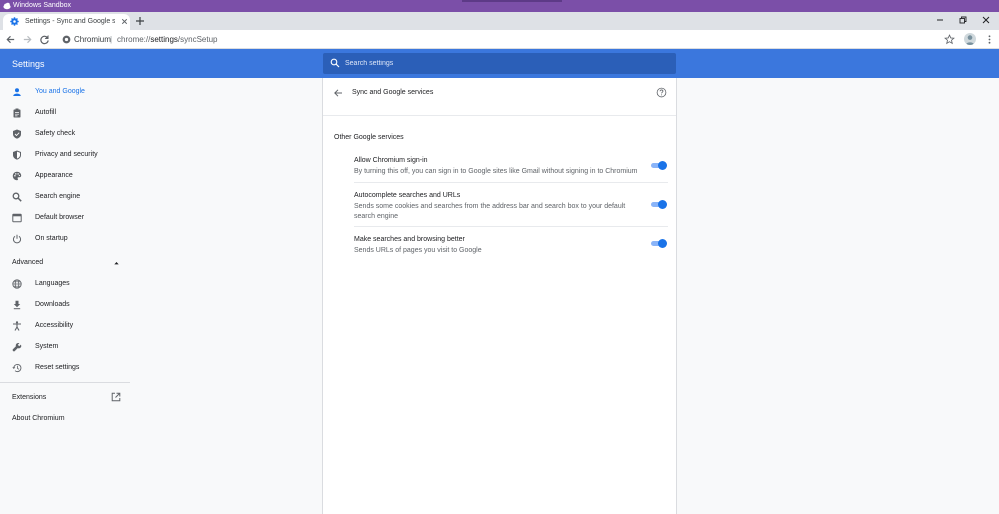 The height and width of the screenshot is (514, 999). I want to click on sidebar-item-label: Reset settings, so click(57, 367).